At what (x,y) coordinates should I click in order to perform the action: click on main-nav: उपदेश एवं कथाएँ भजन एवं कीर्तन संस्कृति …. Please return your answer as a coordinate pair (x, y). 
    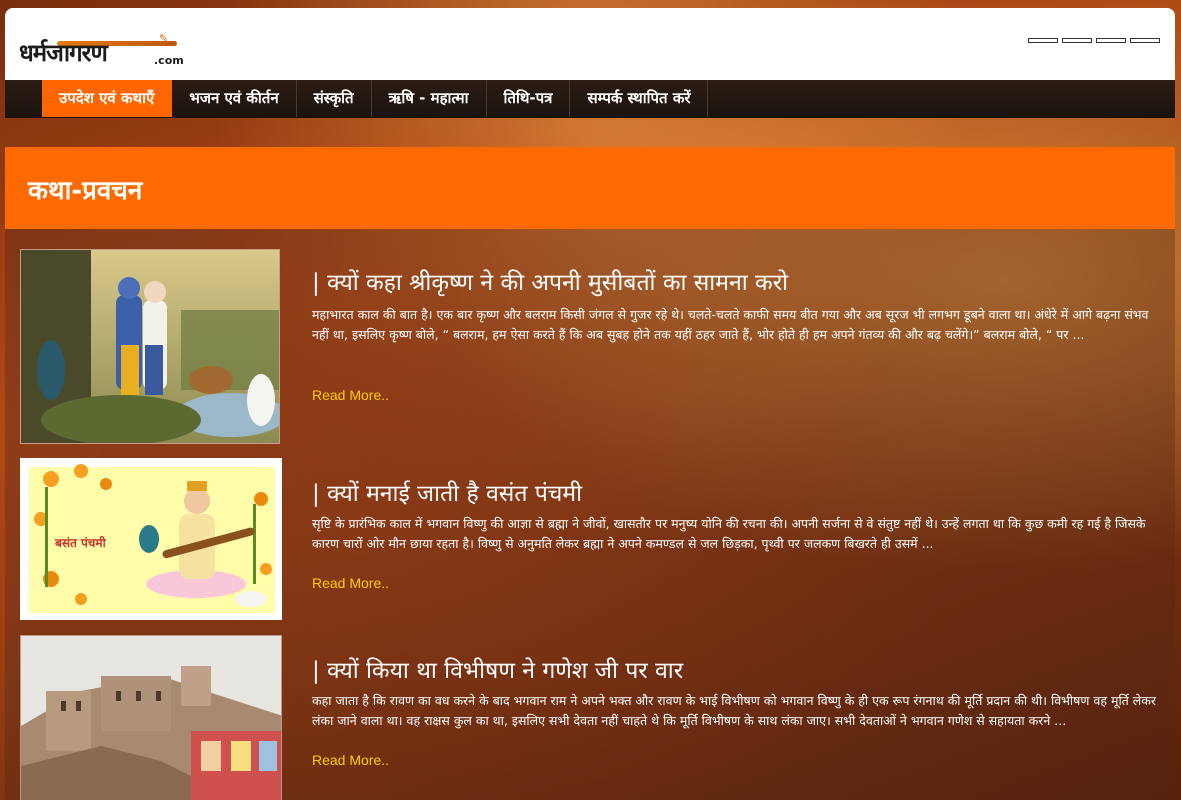
    Looking at the image, I should click on (590, 99).